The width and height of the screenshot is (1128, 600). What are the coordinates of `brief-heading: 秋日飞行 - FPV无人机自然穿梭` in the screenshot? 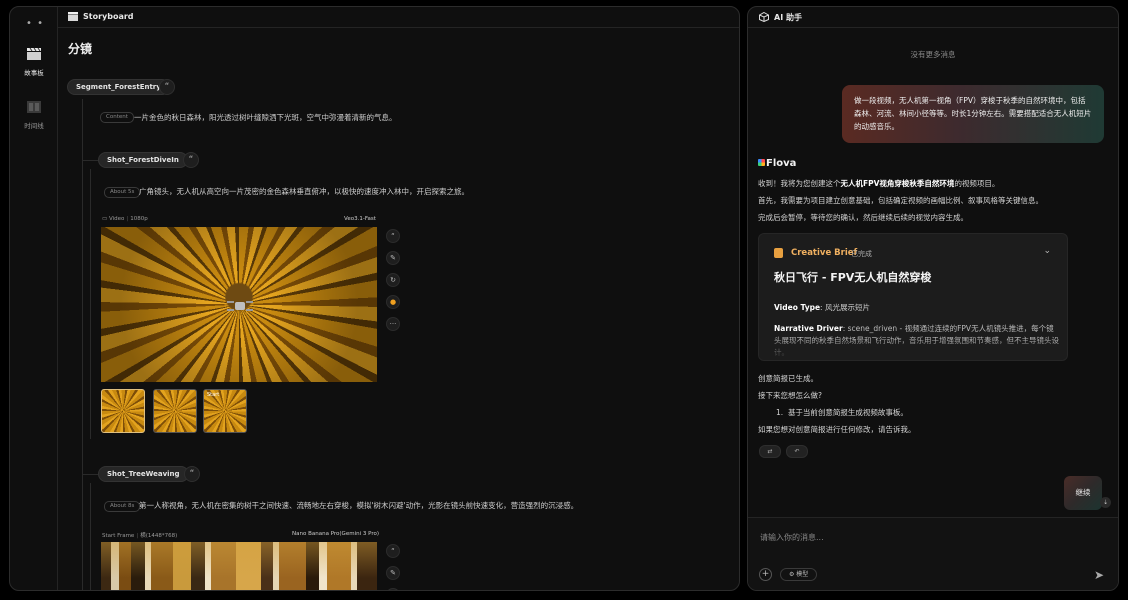 It's located at (853, 277).